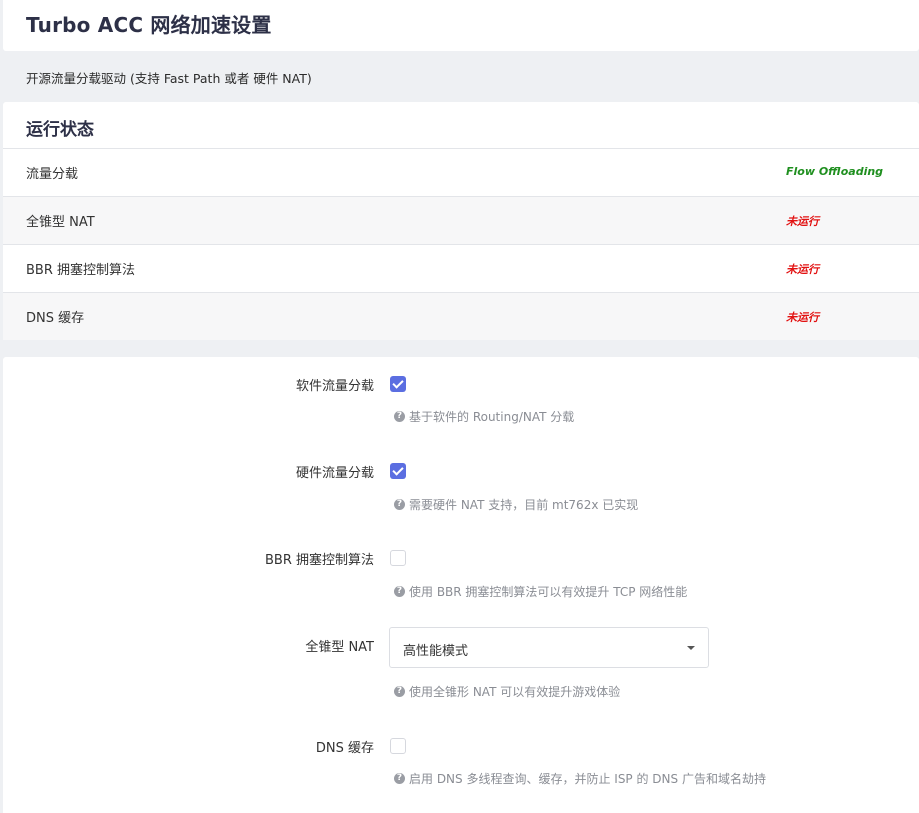 This screenshot has width=919, height=813. What do you see at coordinates (835, 171) in the screenshot?
I see `status-value: Flow Offloading` at bounding box center [835, 171].